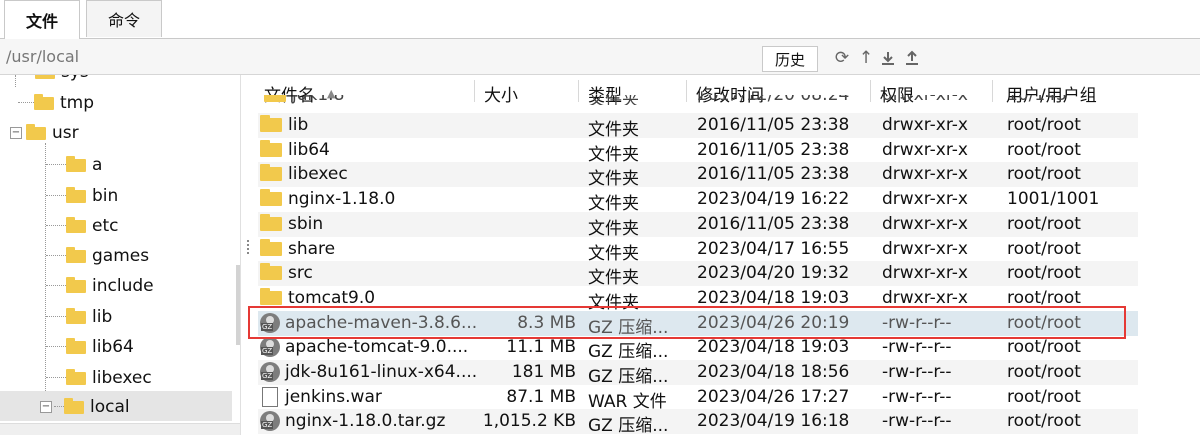 The width and height of the screenshot is (1200, 440). Describe the element at coordinates (842, 58) in the screenshot. I see `refresh-icon: ⟳` at that location.